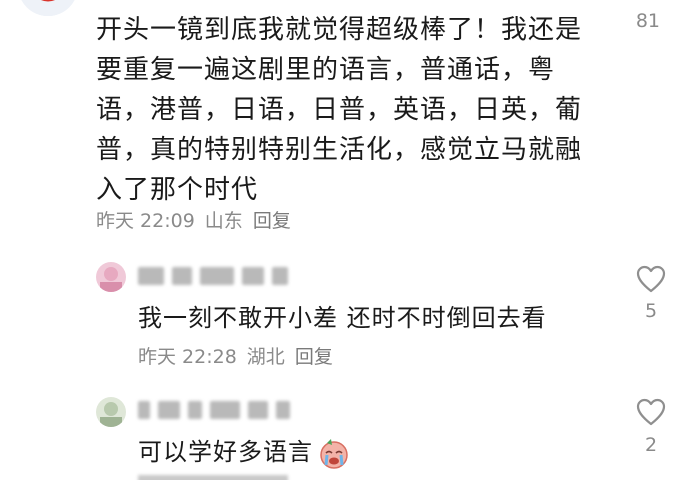 This screenshot has height=480, width=690. Describe the element at coordinates (265, 357) in the screenshot. I see `reply-location: 湖北` at that location.